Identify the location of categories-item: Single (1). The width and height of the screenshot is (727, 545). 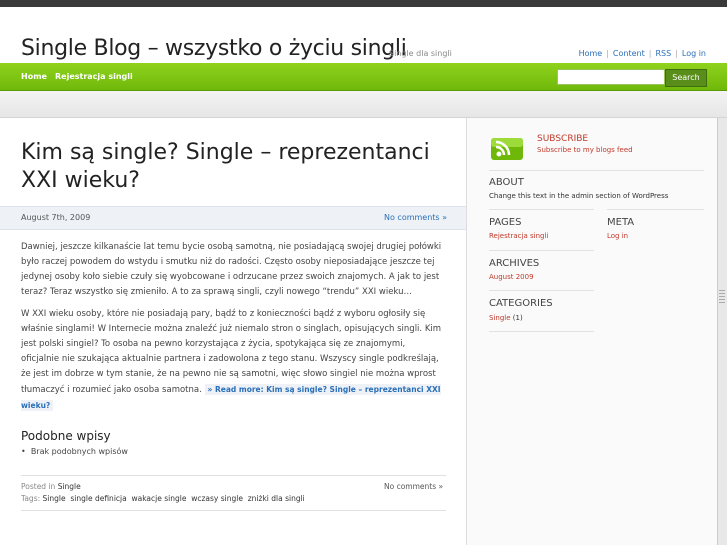
(506, 318).